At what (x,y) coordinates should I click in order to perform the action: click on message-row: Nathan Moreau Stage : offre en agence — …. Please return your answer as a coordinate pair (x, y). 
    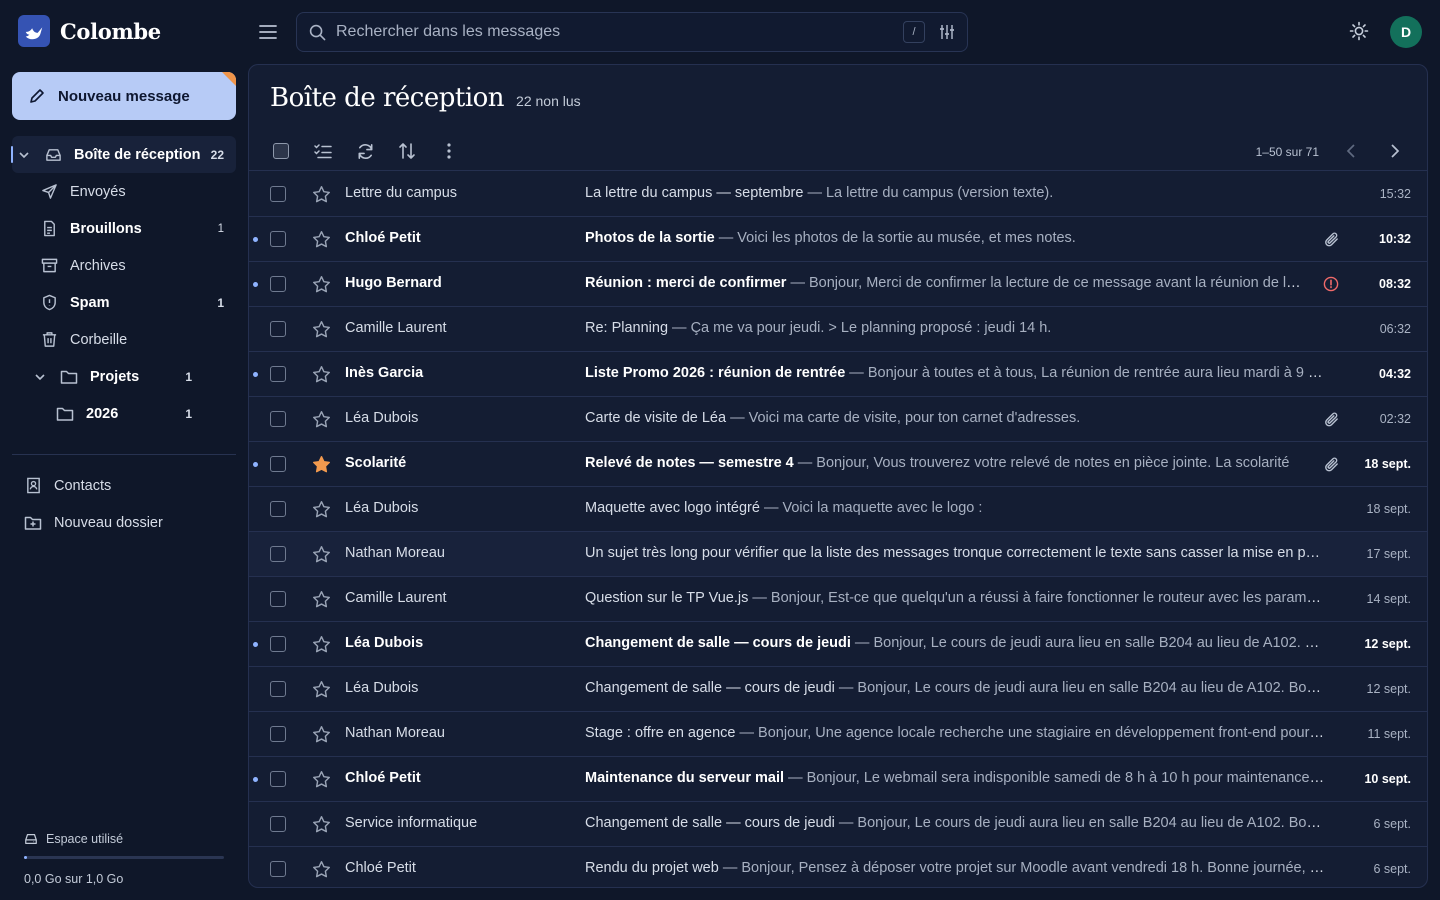
    Looking at the image, I should click on (838, 734).